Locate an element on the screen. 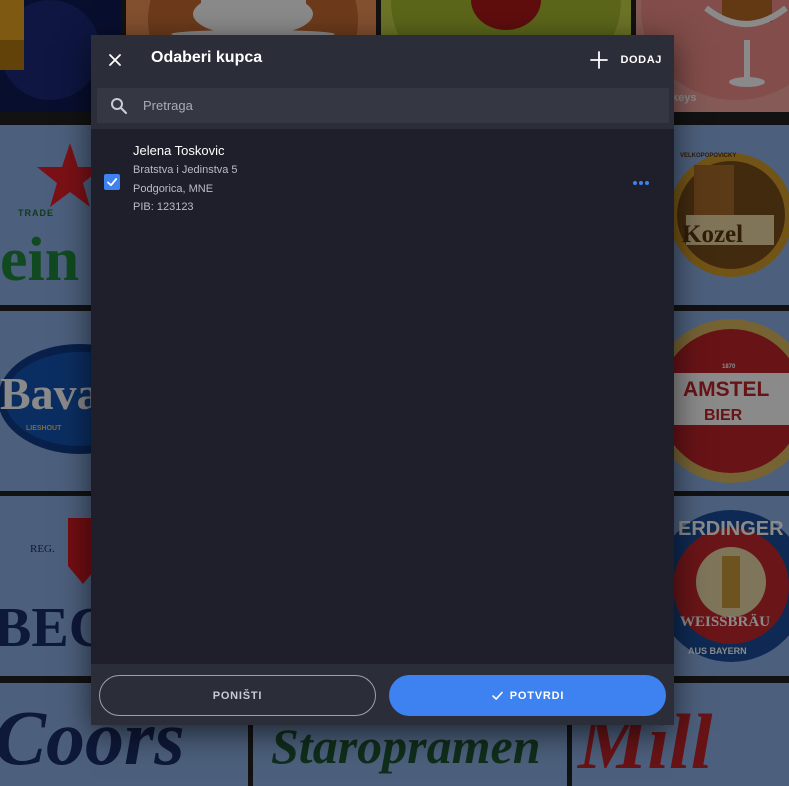 The image size is (789, 786). search-bar is located at coordinates (382, 107).